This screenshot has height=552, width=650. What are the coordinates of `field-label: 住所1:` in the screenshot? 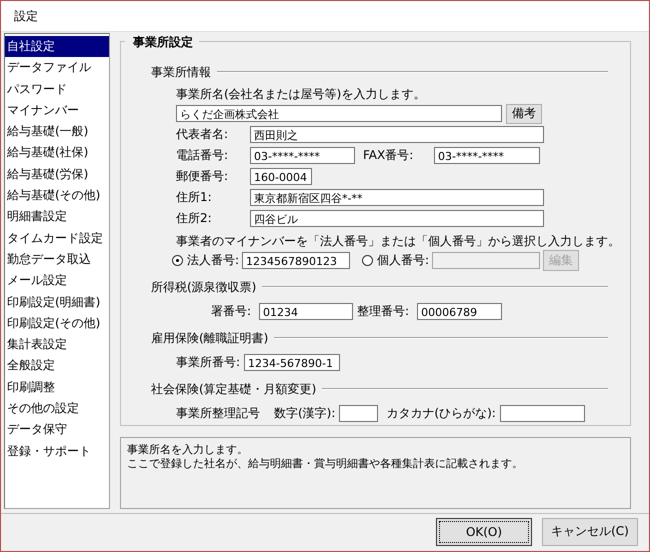 It's located at (194, 197).